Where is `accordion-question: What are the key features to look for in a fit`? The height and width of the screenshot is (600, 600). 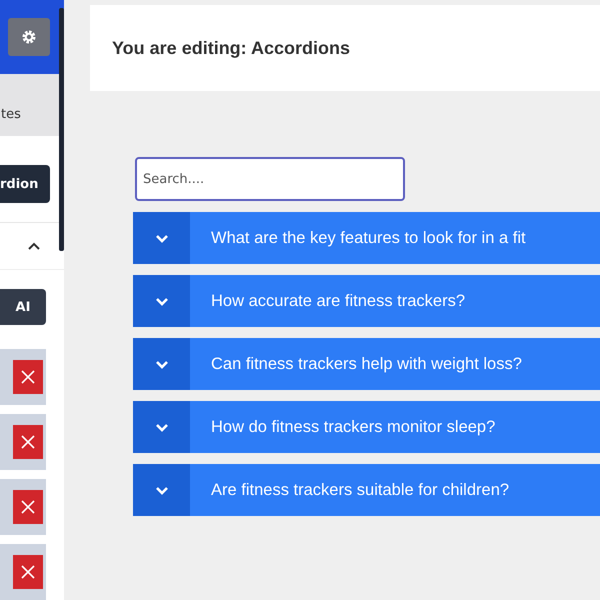 accordion-question: What are the key features to look for in a fit is located at coordinates (368, 238).